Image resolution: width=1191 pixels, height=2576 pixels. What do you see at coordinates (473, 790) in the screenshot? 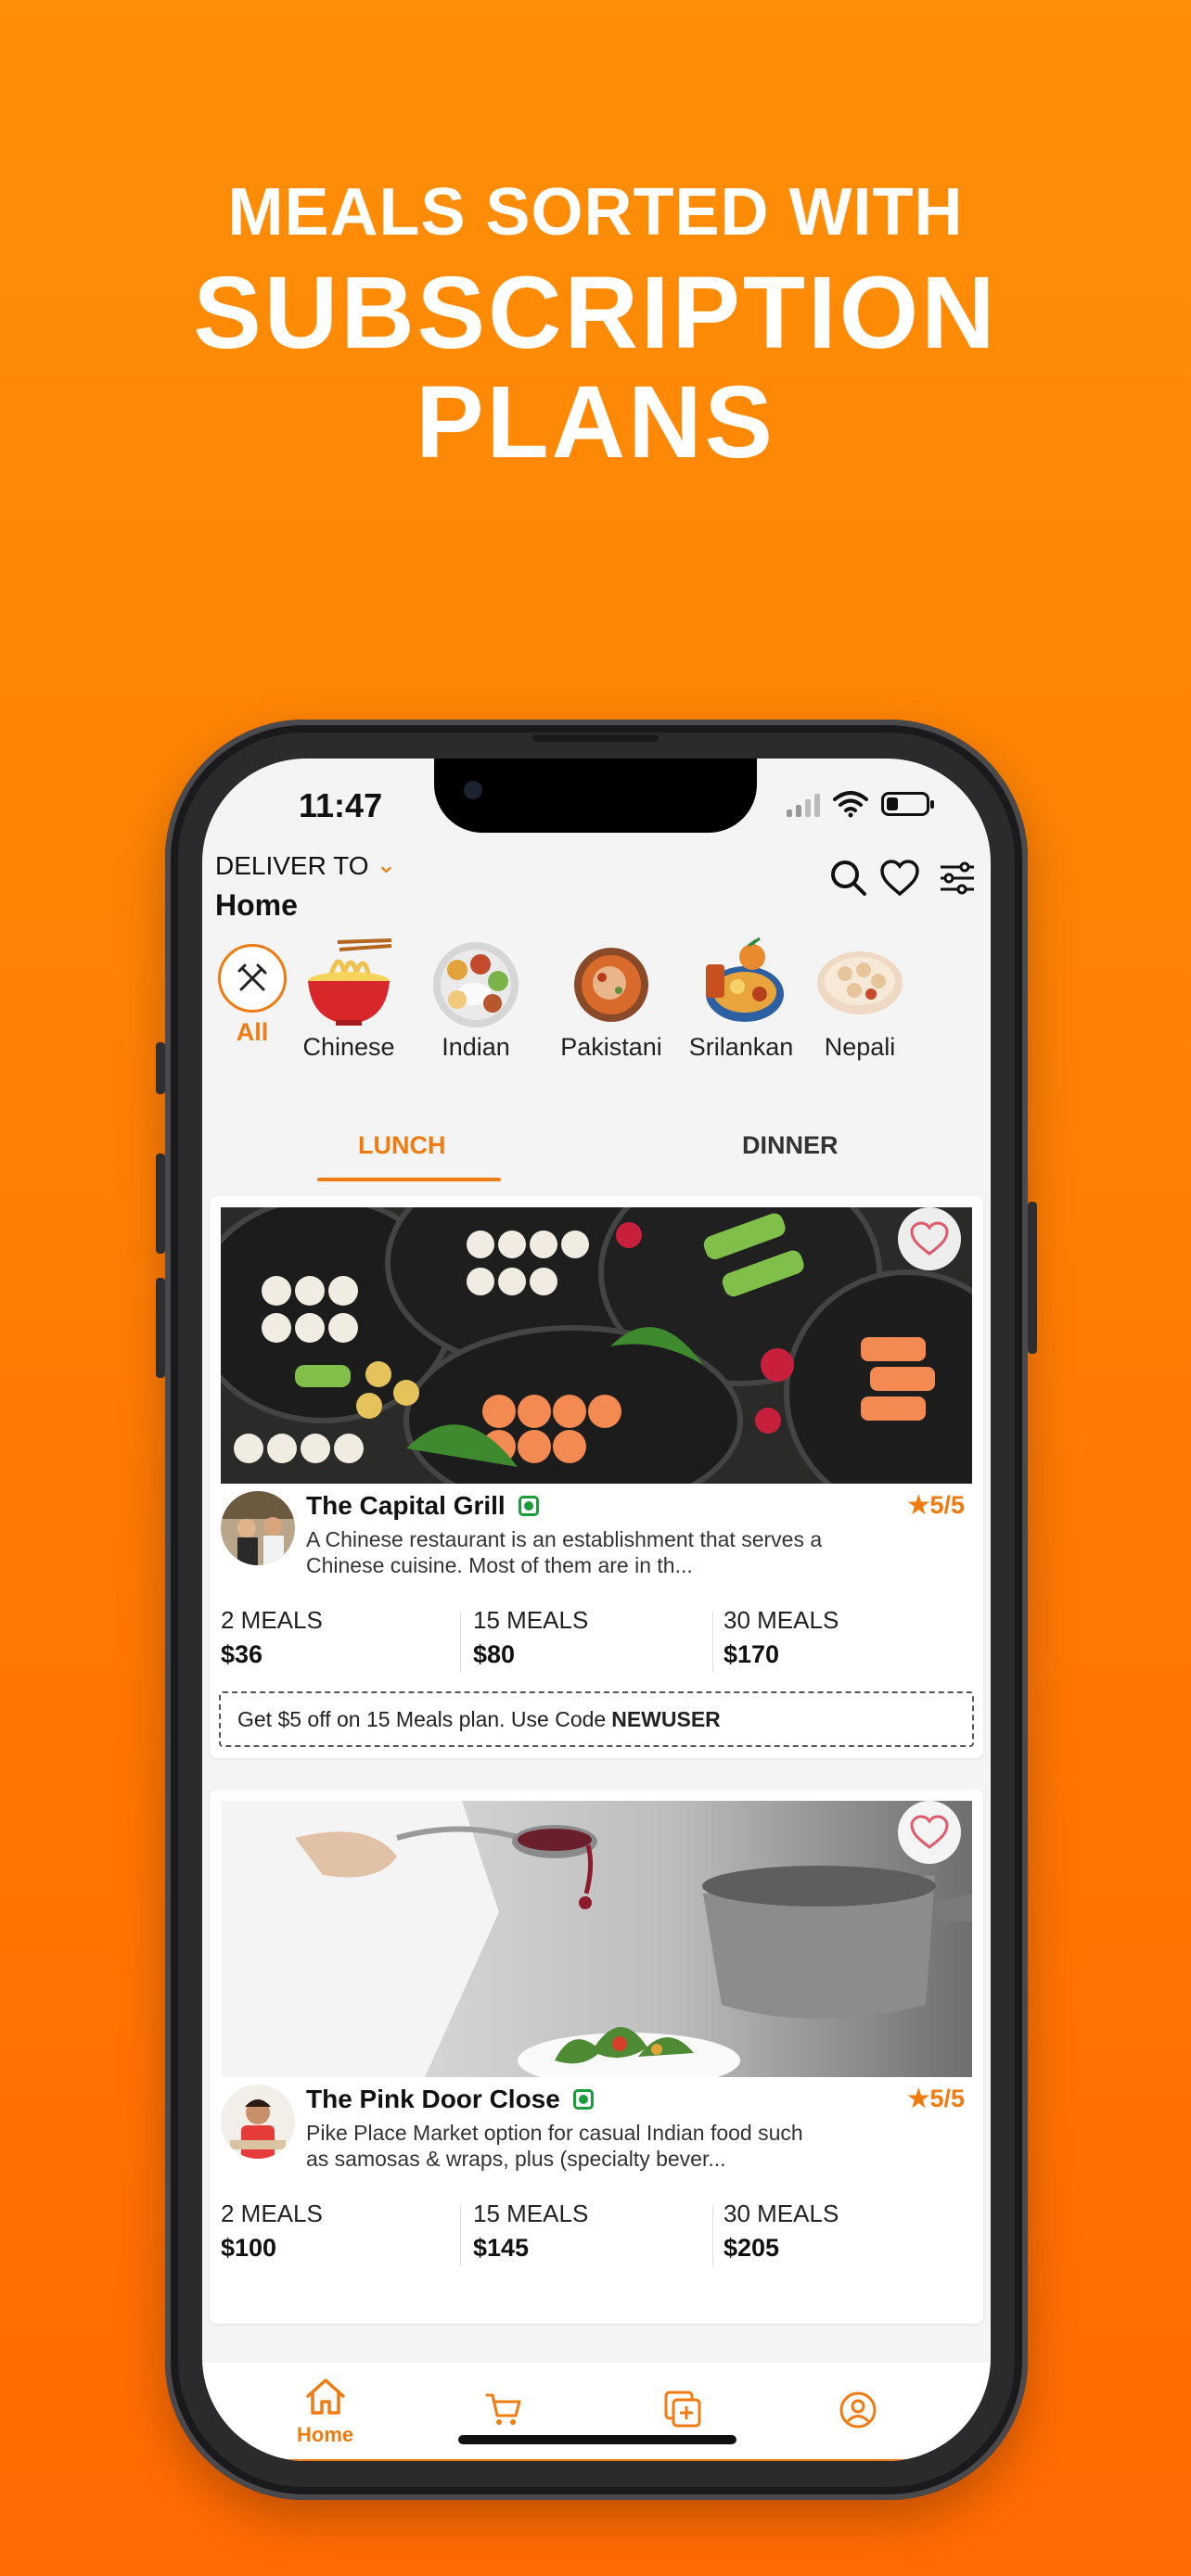
I see `front-camera` at bounding box center [473, 790].